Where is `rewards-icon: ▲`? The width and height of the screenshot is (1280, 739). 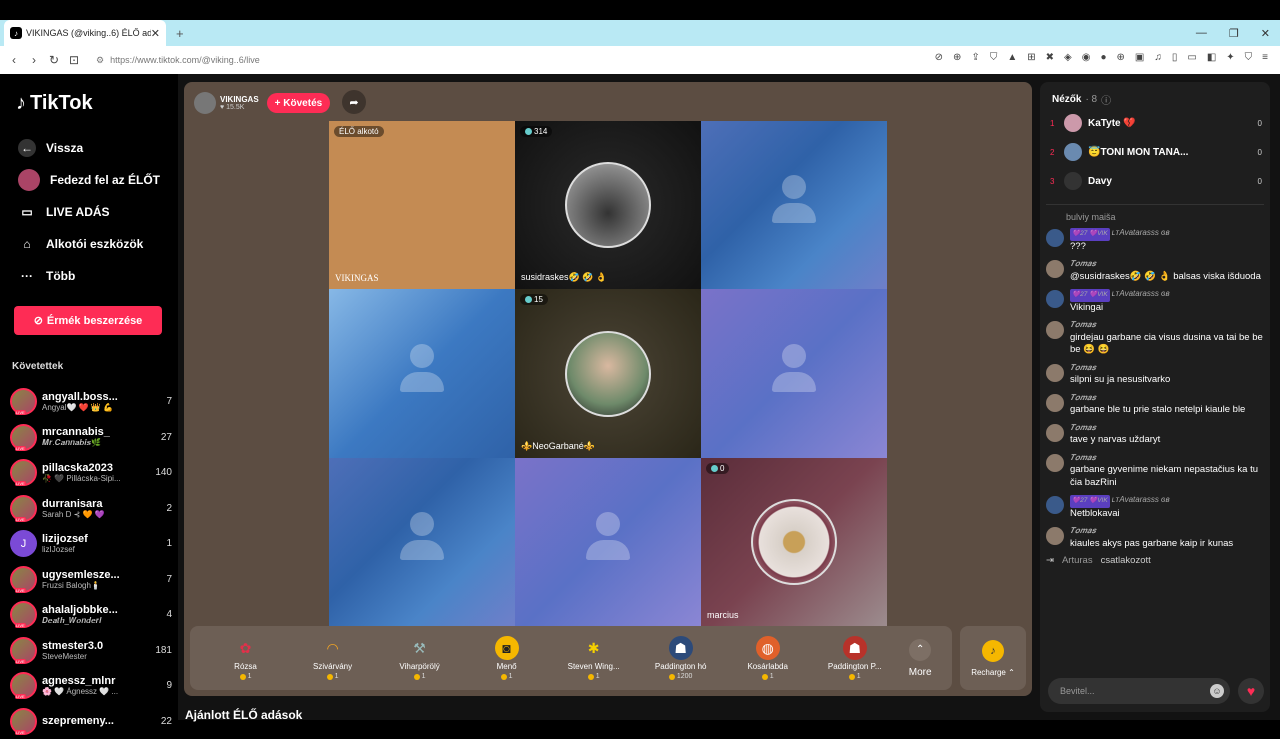
rewards-icon: ▲ is located at coordinates (1012, 57).